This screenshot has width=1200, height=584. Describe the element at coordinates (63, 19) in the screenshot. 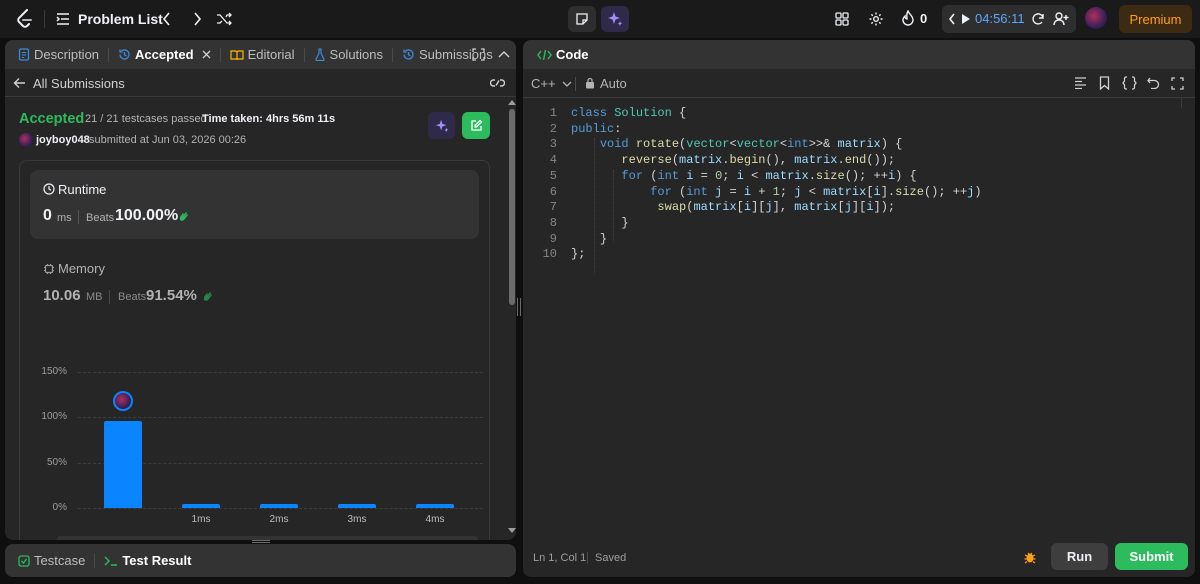

I see `list-icon` at that location.